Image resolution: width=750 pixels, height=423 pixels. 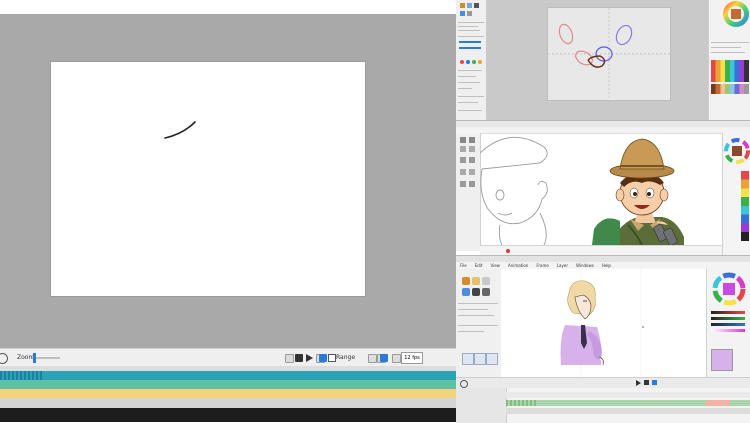 I want to click on playback-toolbar: Zoom: Range 12 fps, so click(x=228, y=357).